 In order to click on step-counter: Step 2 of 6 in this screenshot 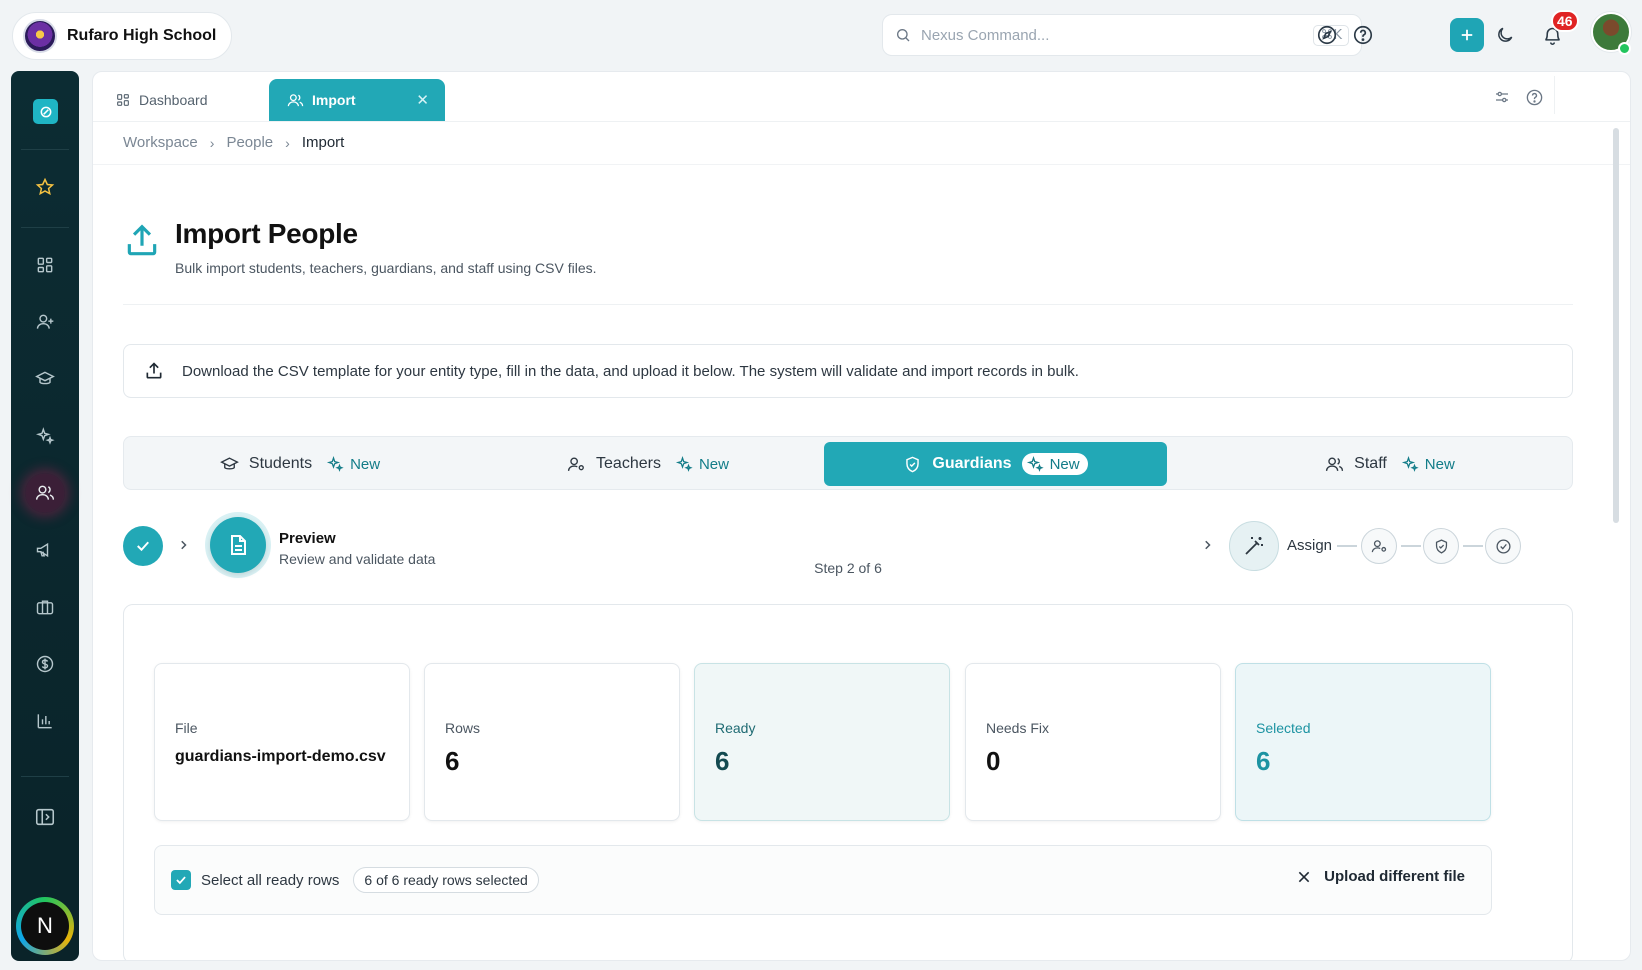, I will do `click(848, 568)`.